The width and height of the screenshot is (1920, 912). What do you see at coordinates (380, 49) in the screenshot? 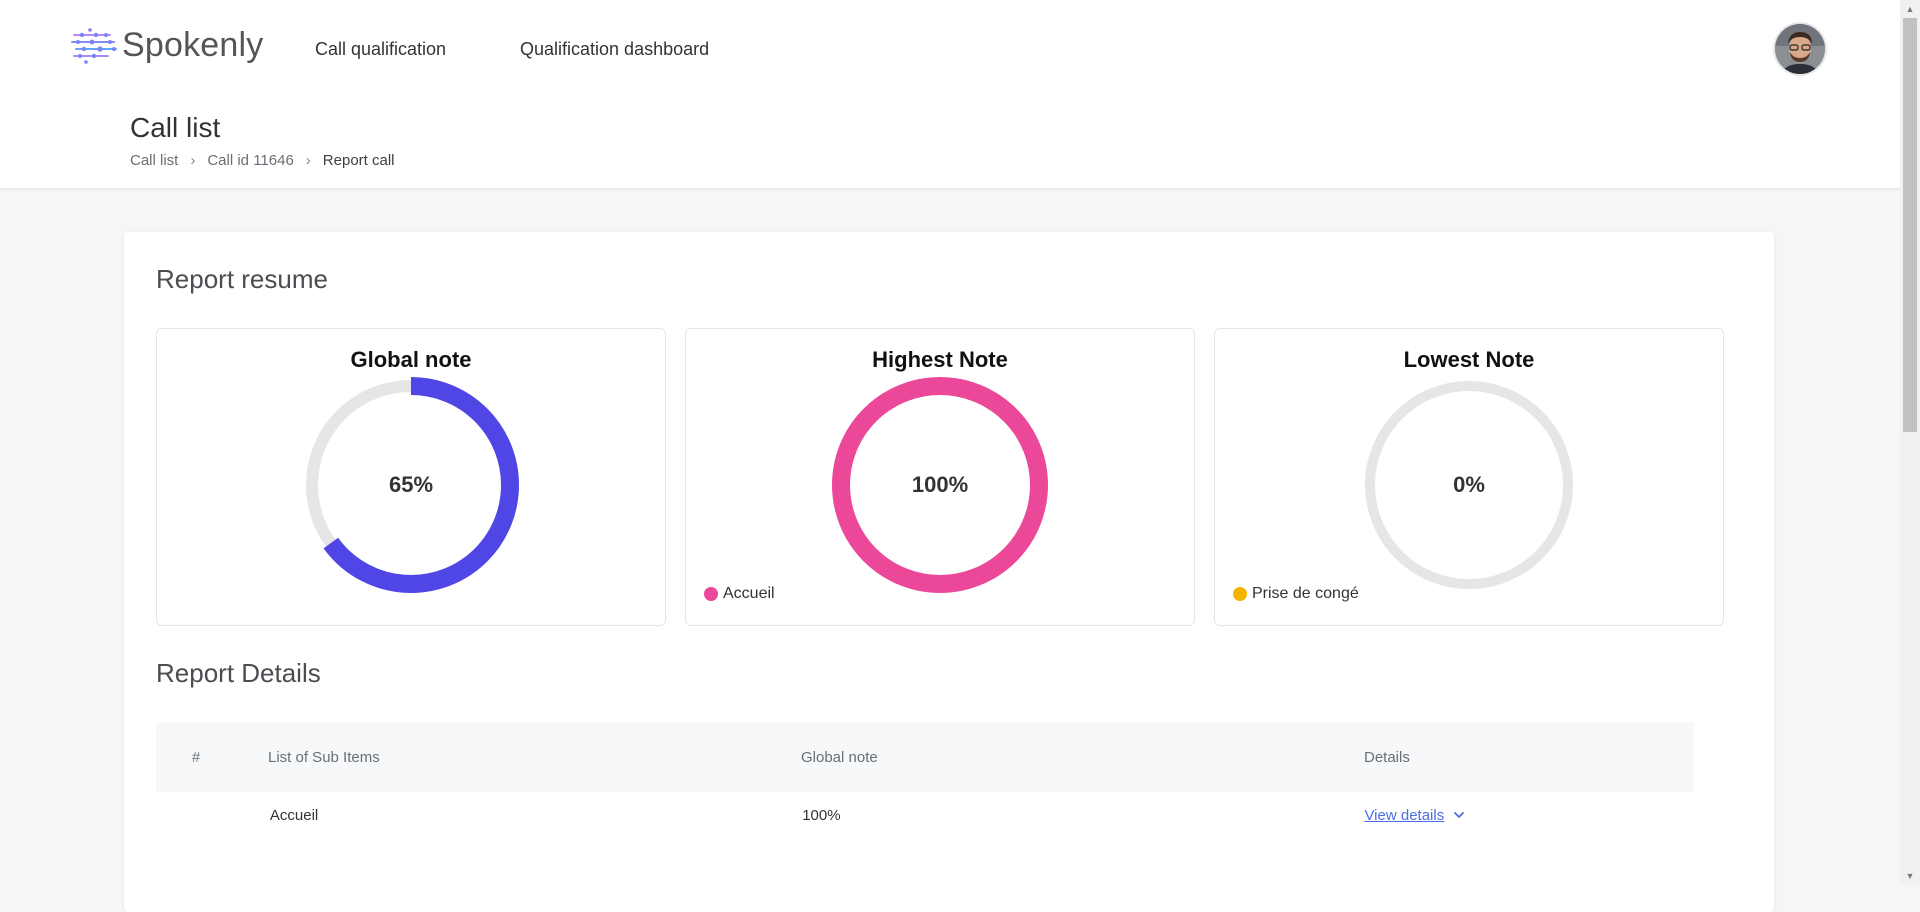
I see `nav-call-qualification: Call qualification` at bounding box center [380, 49].